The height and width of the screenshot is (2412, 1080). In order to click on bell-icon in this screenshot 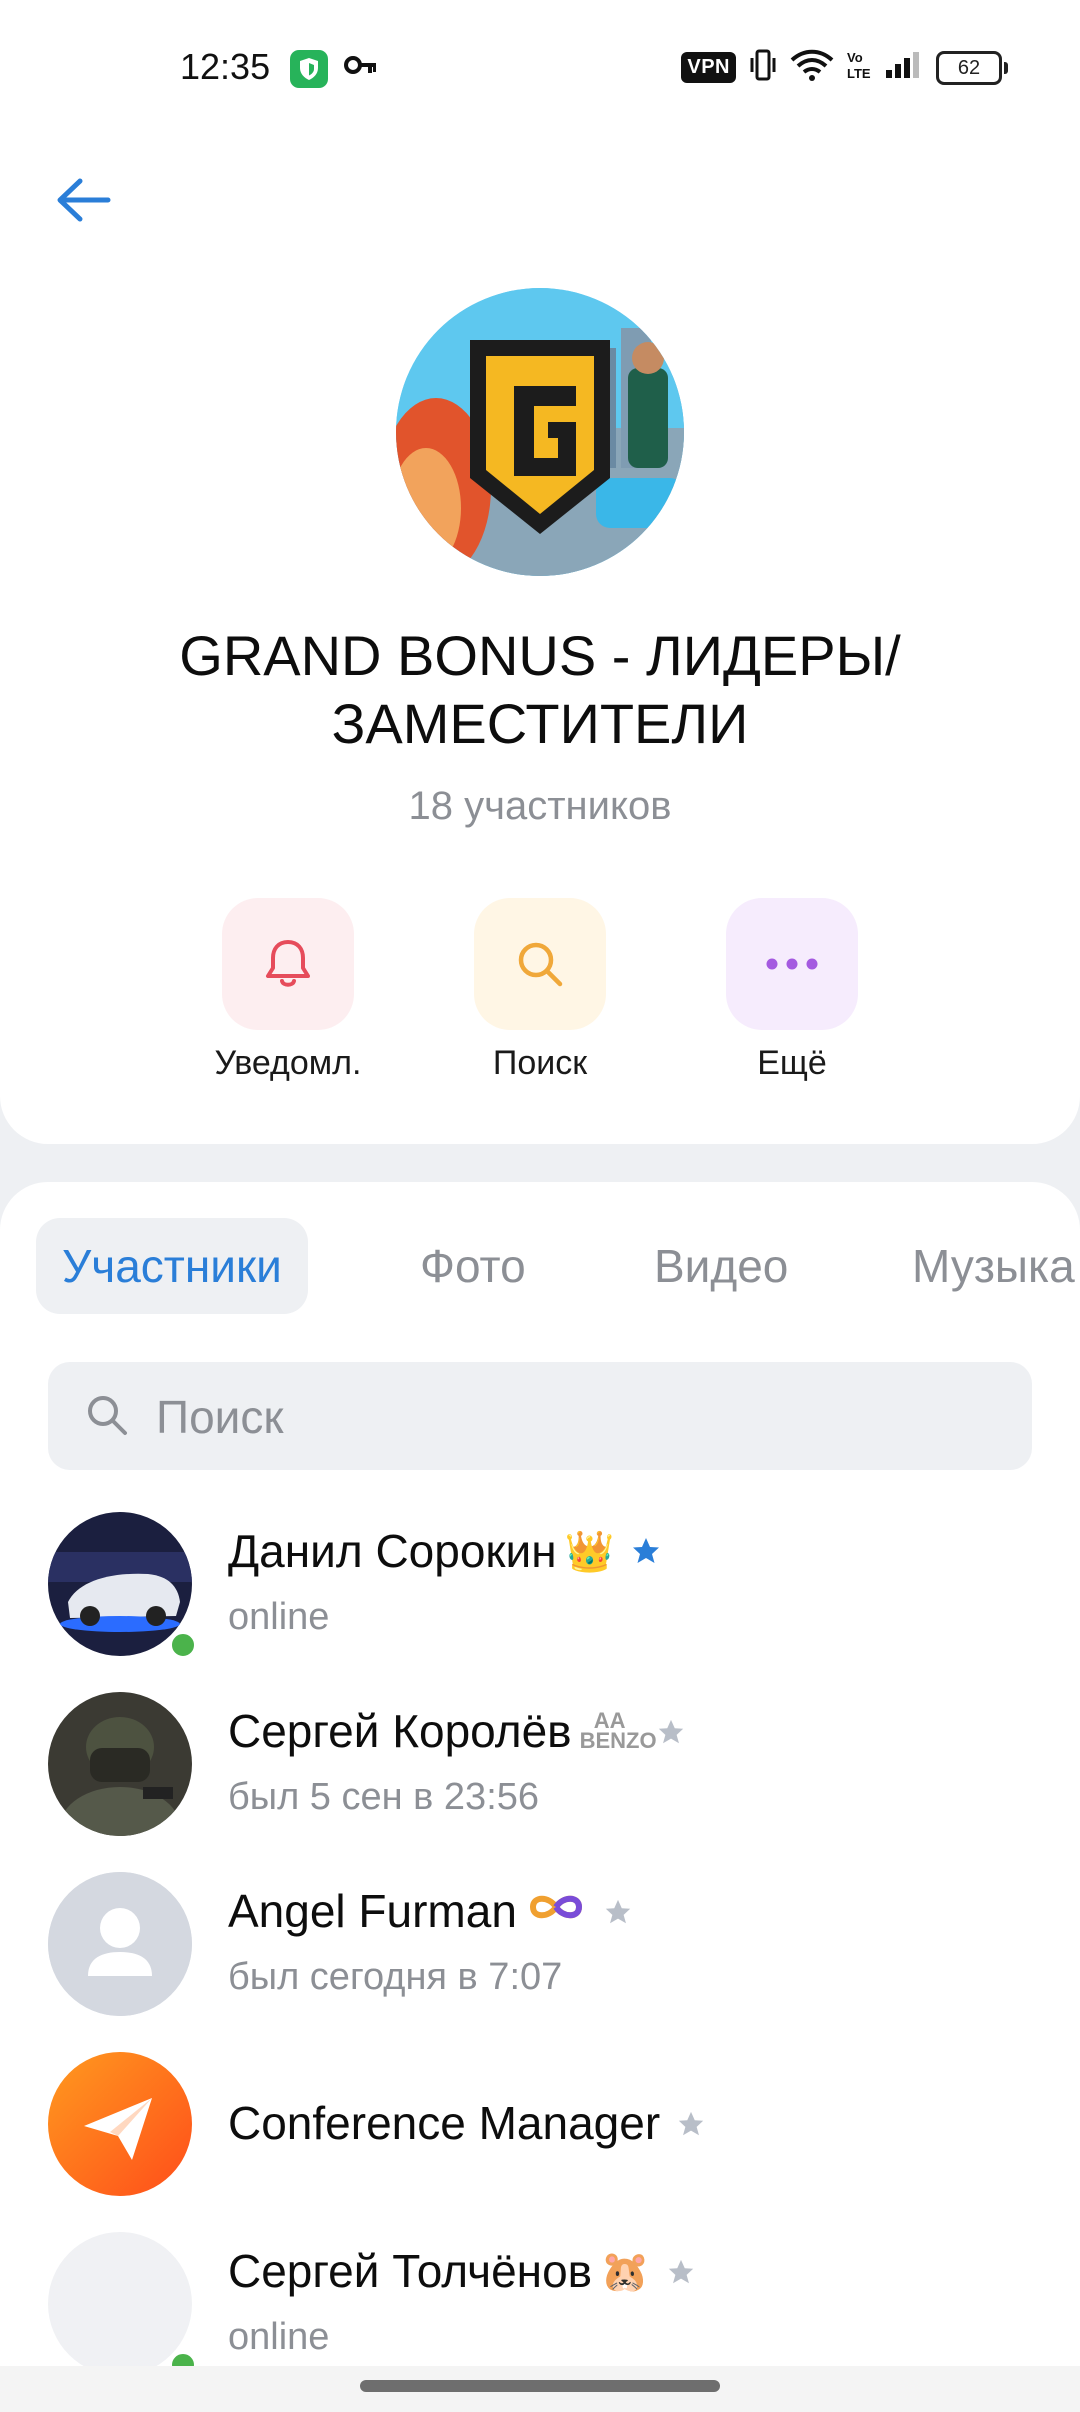, I will do `click(288, 963)`.